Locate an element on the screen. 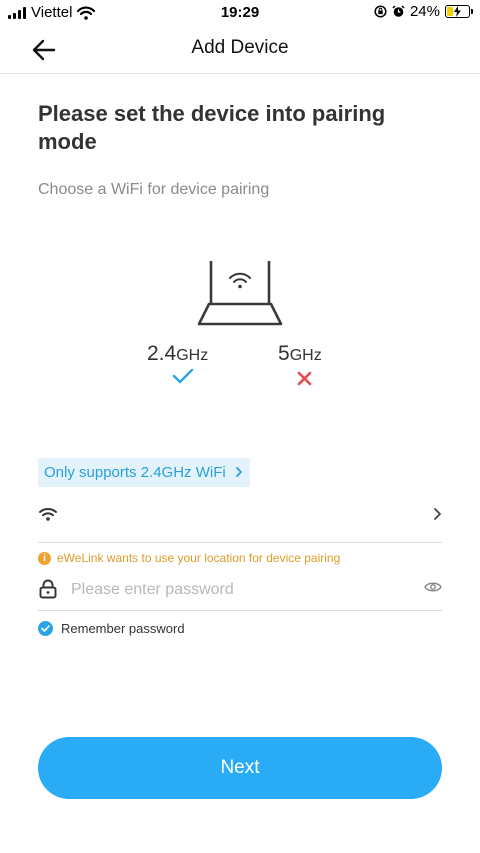 Image resolution: width=480 pixels, height=853 pixels. wifi-network-selector is located at coordinates (240, 520).